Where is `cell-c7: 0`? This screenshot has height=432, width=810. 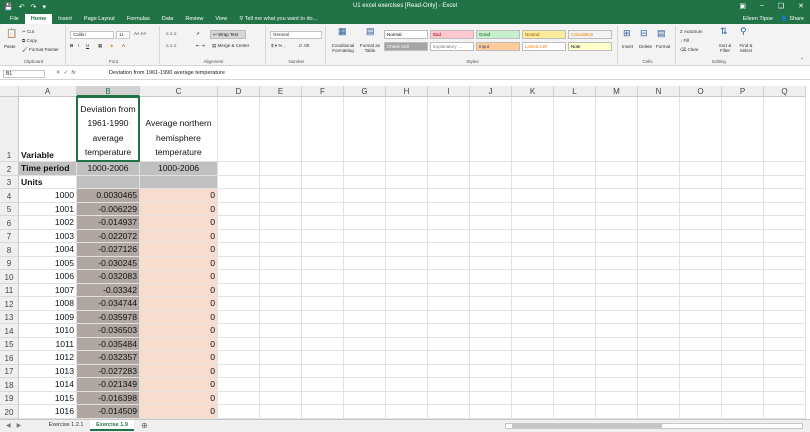
cell-c7: 0 is located at coordinates (179, 236).